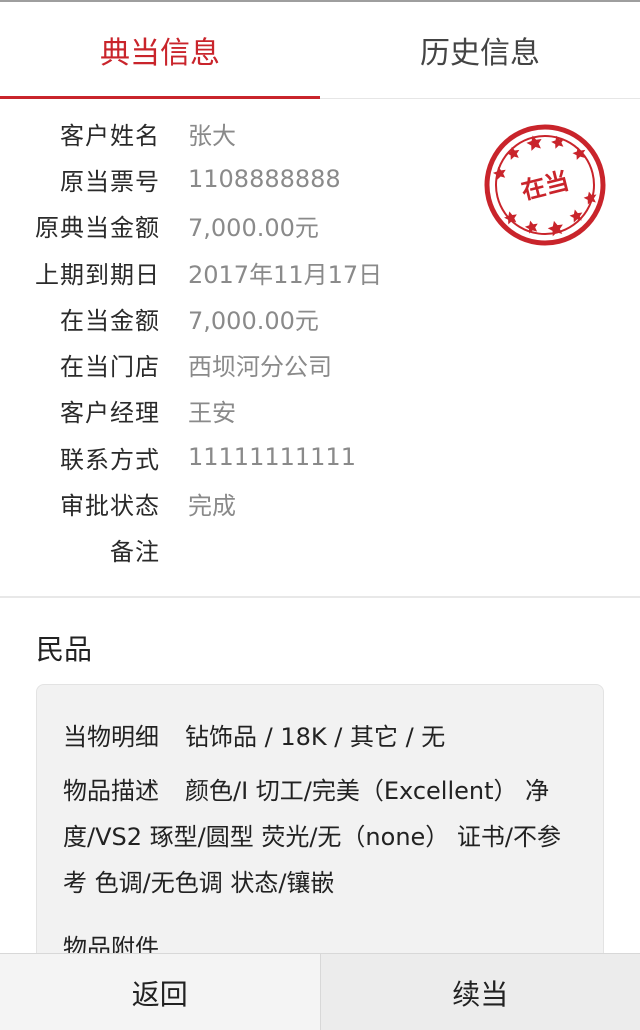  Describe the element at coordinates (160, 50) in the screenshot. I see `tab-pawn-info: 典当信息` at that location.